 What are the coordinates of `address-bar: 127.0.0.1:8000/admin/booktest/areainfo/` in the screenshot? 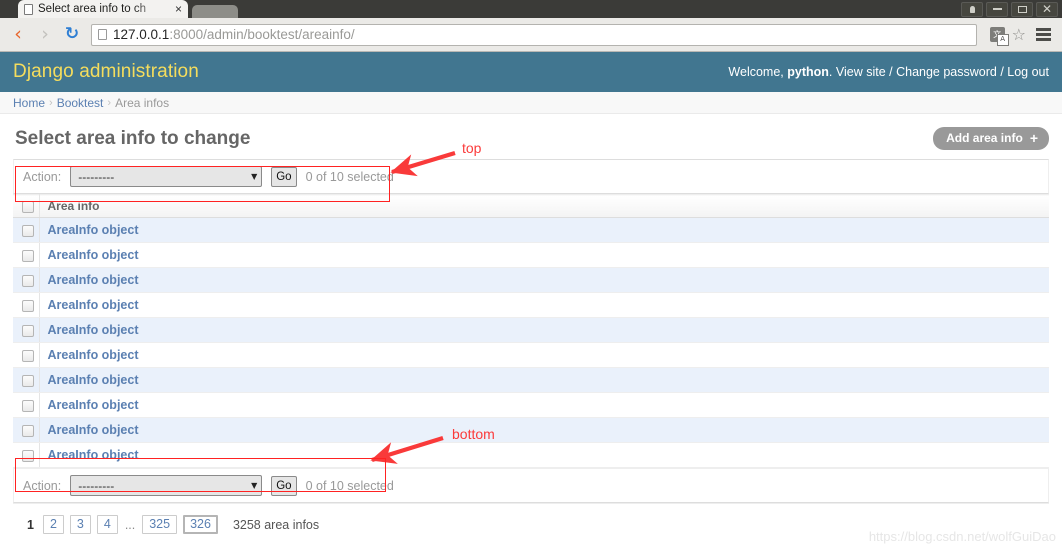 It's located at (534, 34).